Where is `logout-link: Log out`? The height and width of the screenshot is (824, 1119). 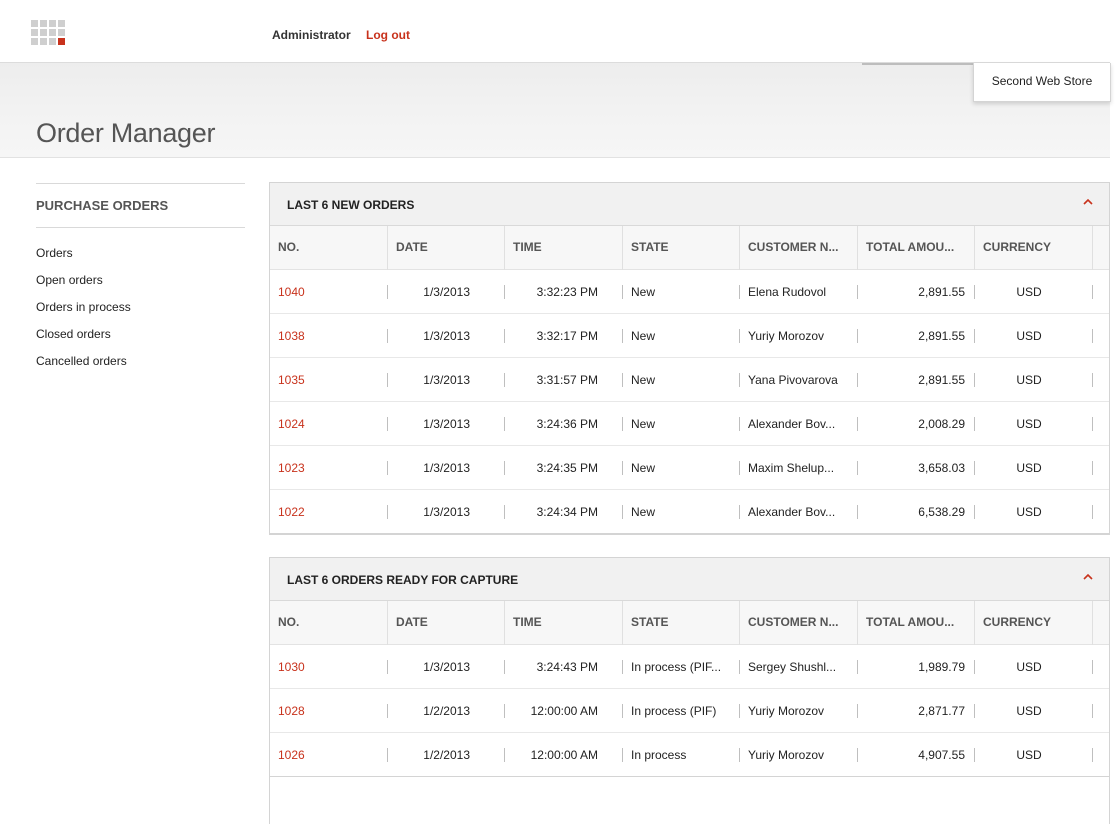
logout-link: Log out is located at coordinates (388, 35).